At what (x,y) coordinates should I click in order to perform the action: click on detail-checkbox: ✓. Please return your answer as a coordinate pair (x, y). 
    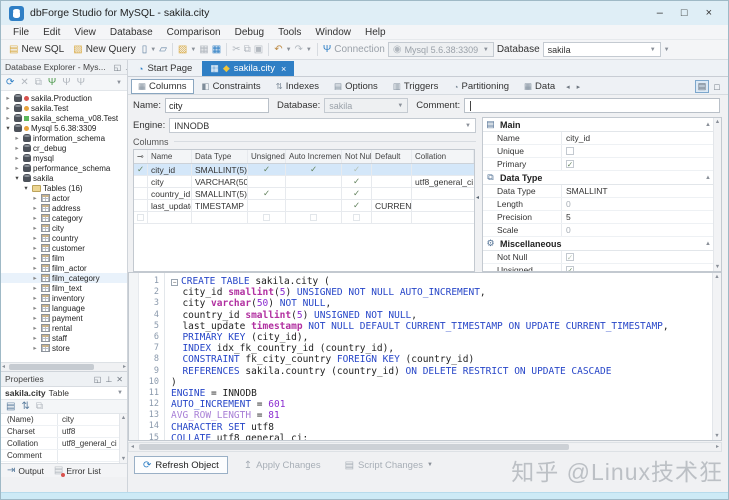
    Looking at the image, I should click on (570, 257).